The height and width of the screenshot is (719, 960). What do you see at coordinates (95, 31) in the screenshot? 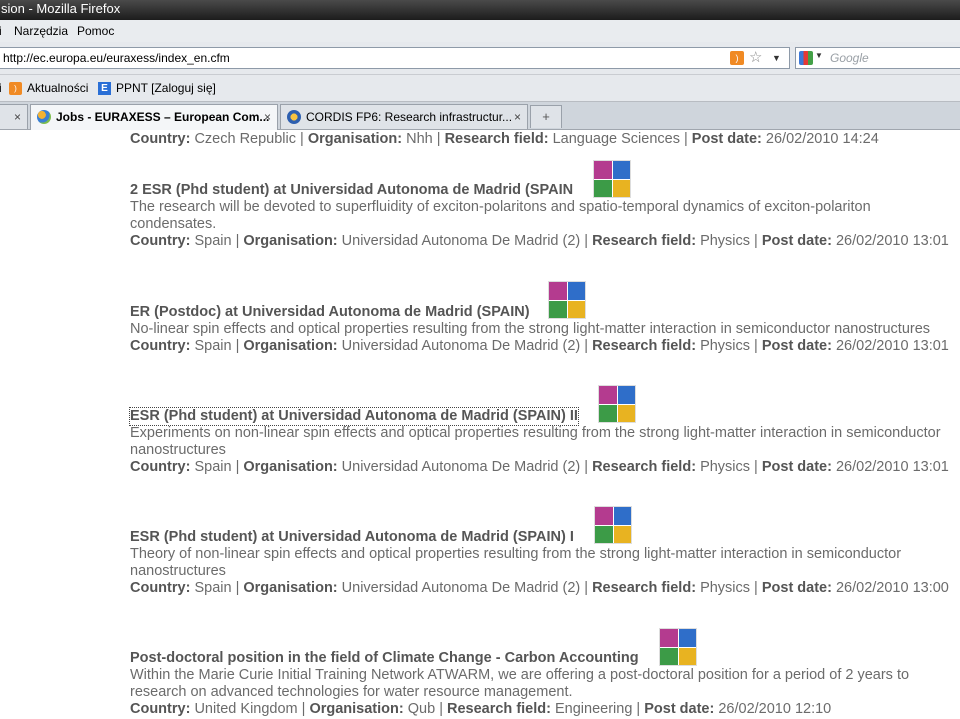
I see `menu-item-help: Pomoc` at bounding box center [95, 31].